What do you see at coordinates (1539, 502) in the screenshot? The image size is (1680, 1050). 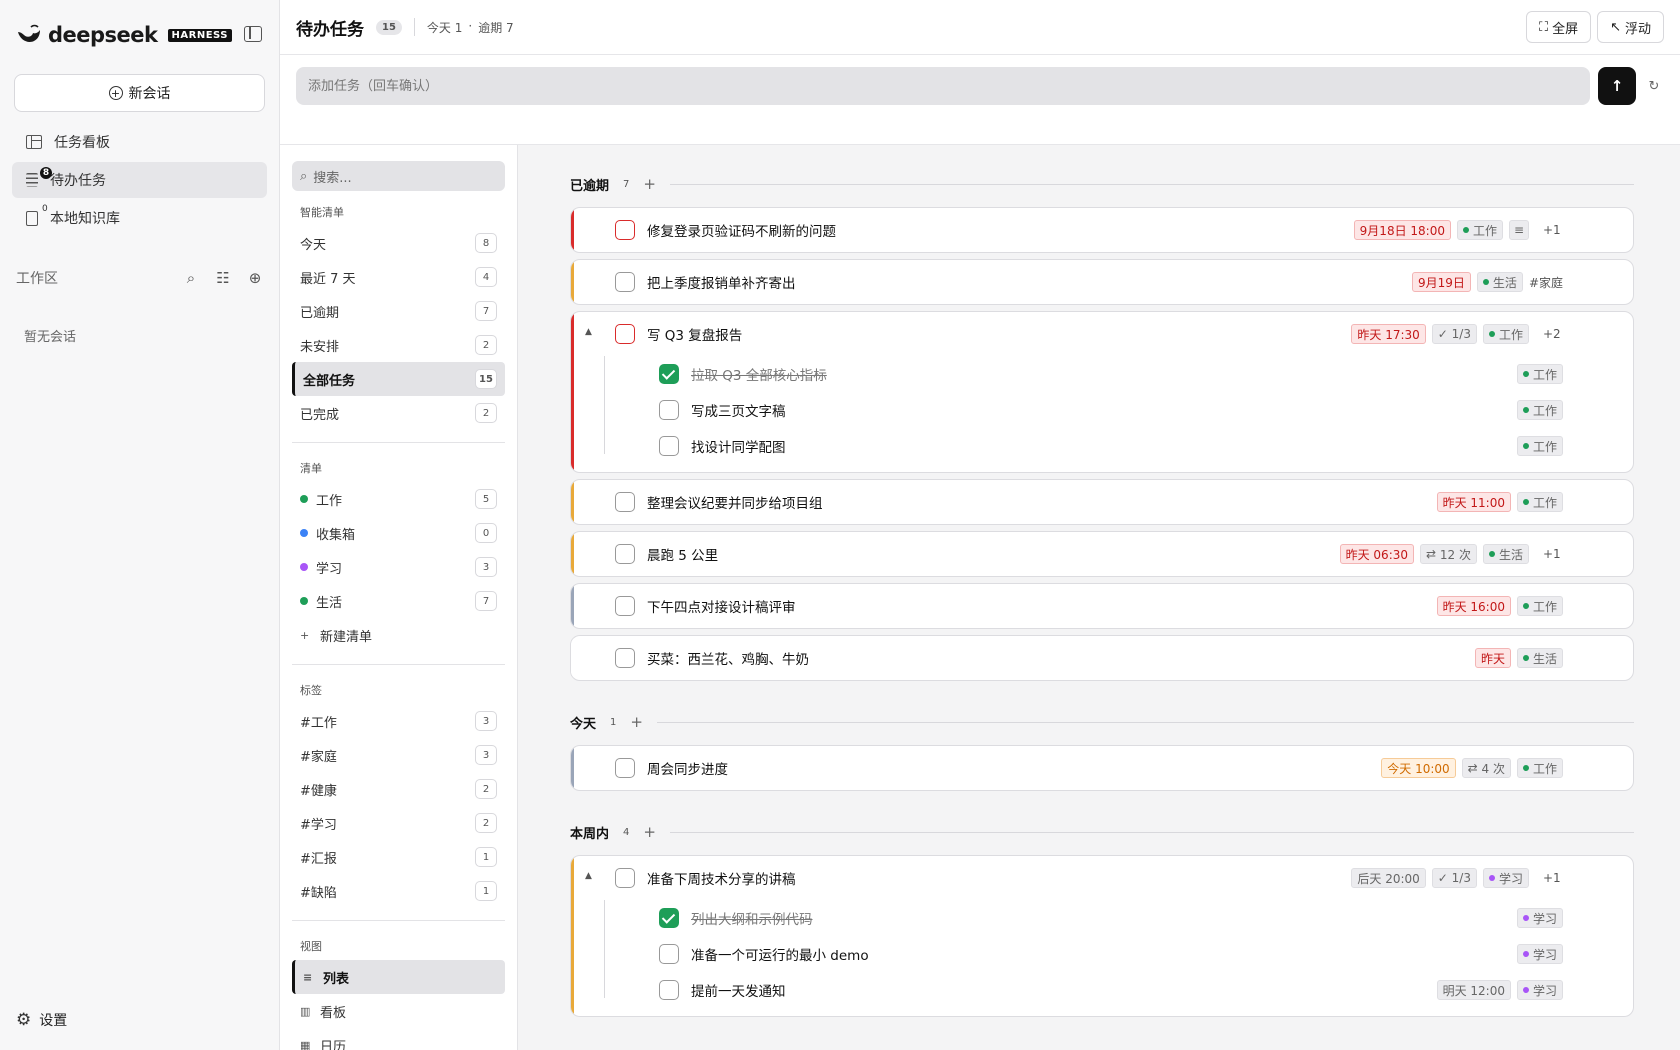 I see `list-badge: 工作` at bounding box center [1539, 502].